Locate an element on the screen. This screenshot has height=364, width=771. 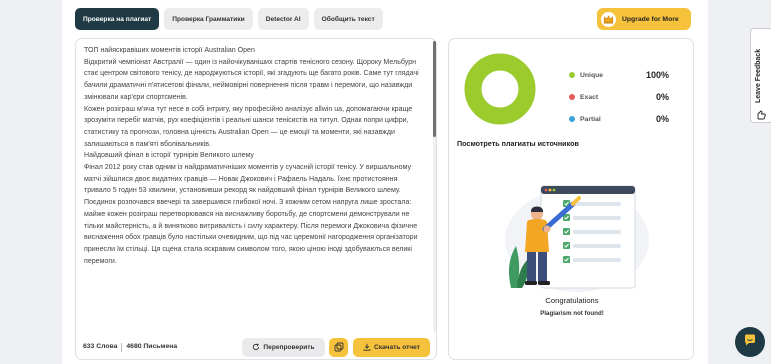
tab-summarize: Обобщить текст is located at coordinates (348, 19).